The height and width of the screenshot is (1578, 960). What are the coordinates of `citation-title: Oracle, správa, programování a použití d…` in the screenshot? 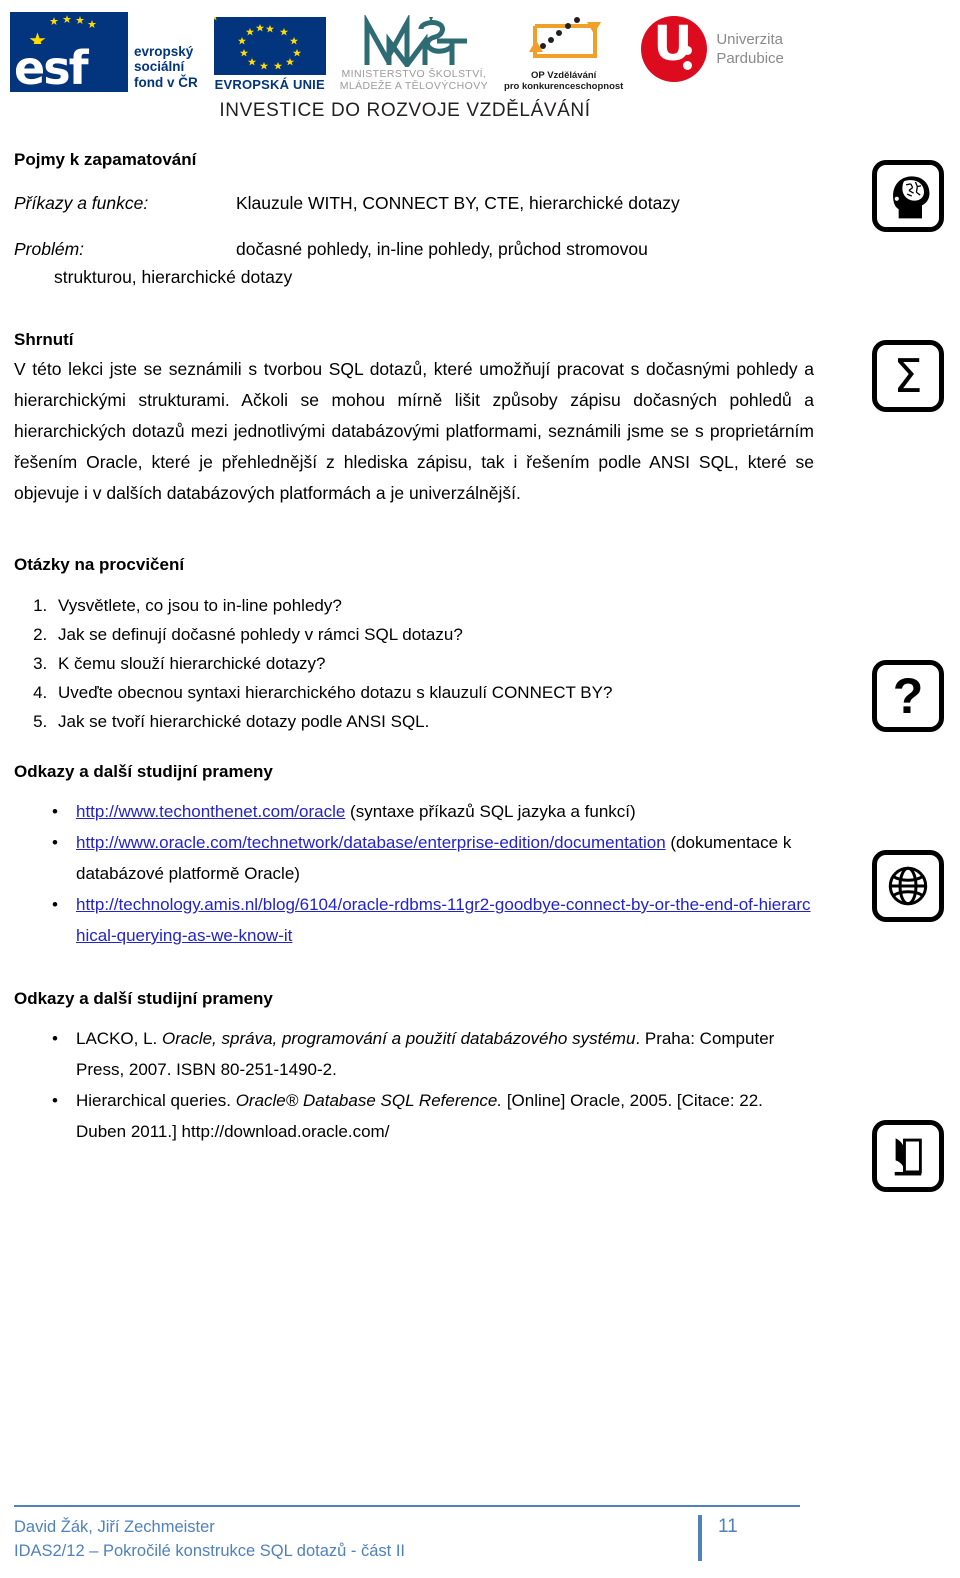 It's located at (398, 1038).